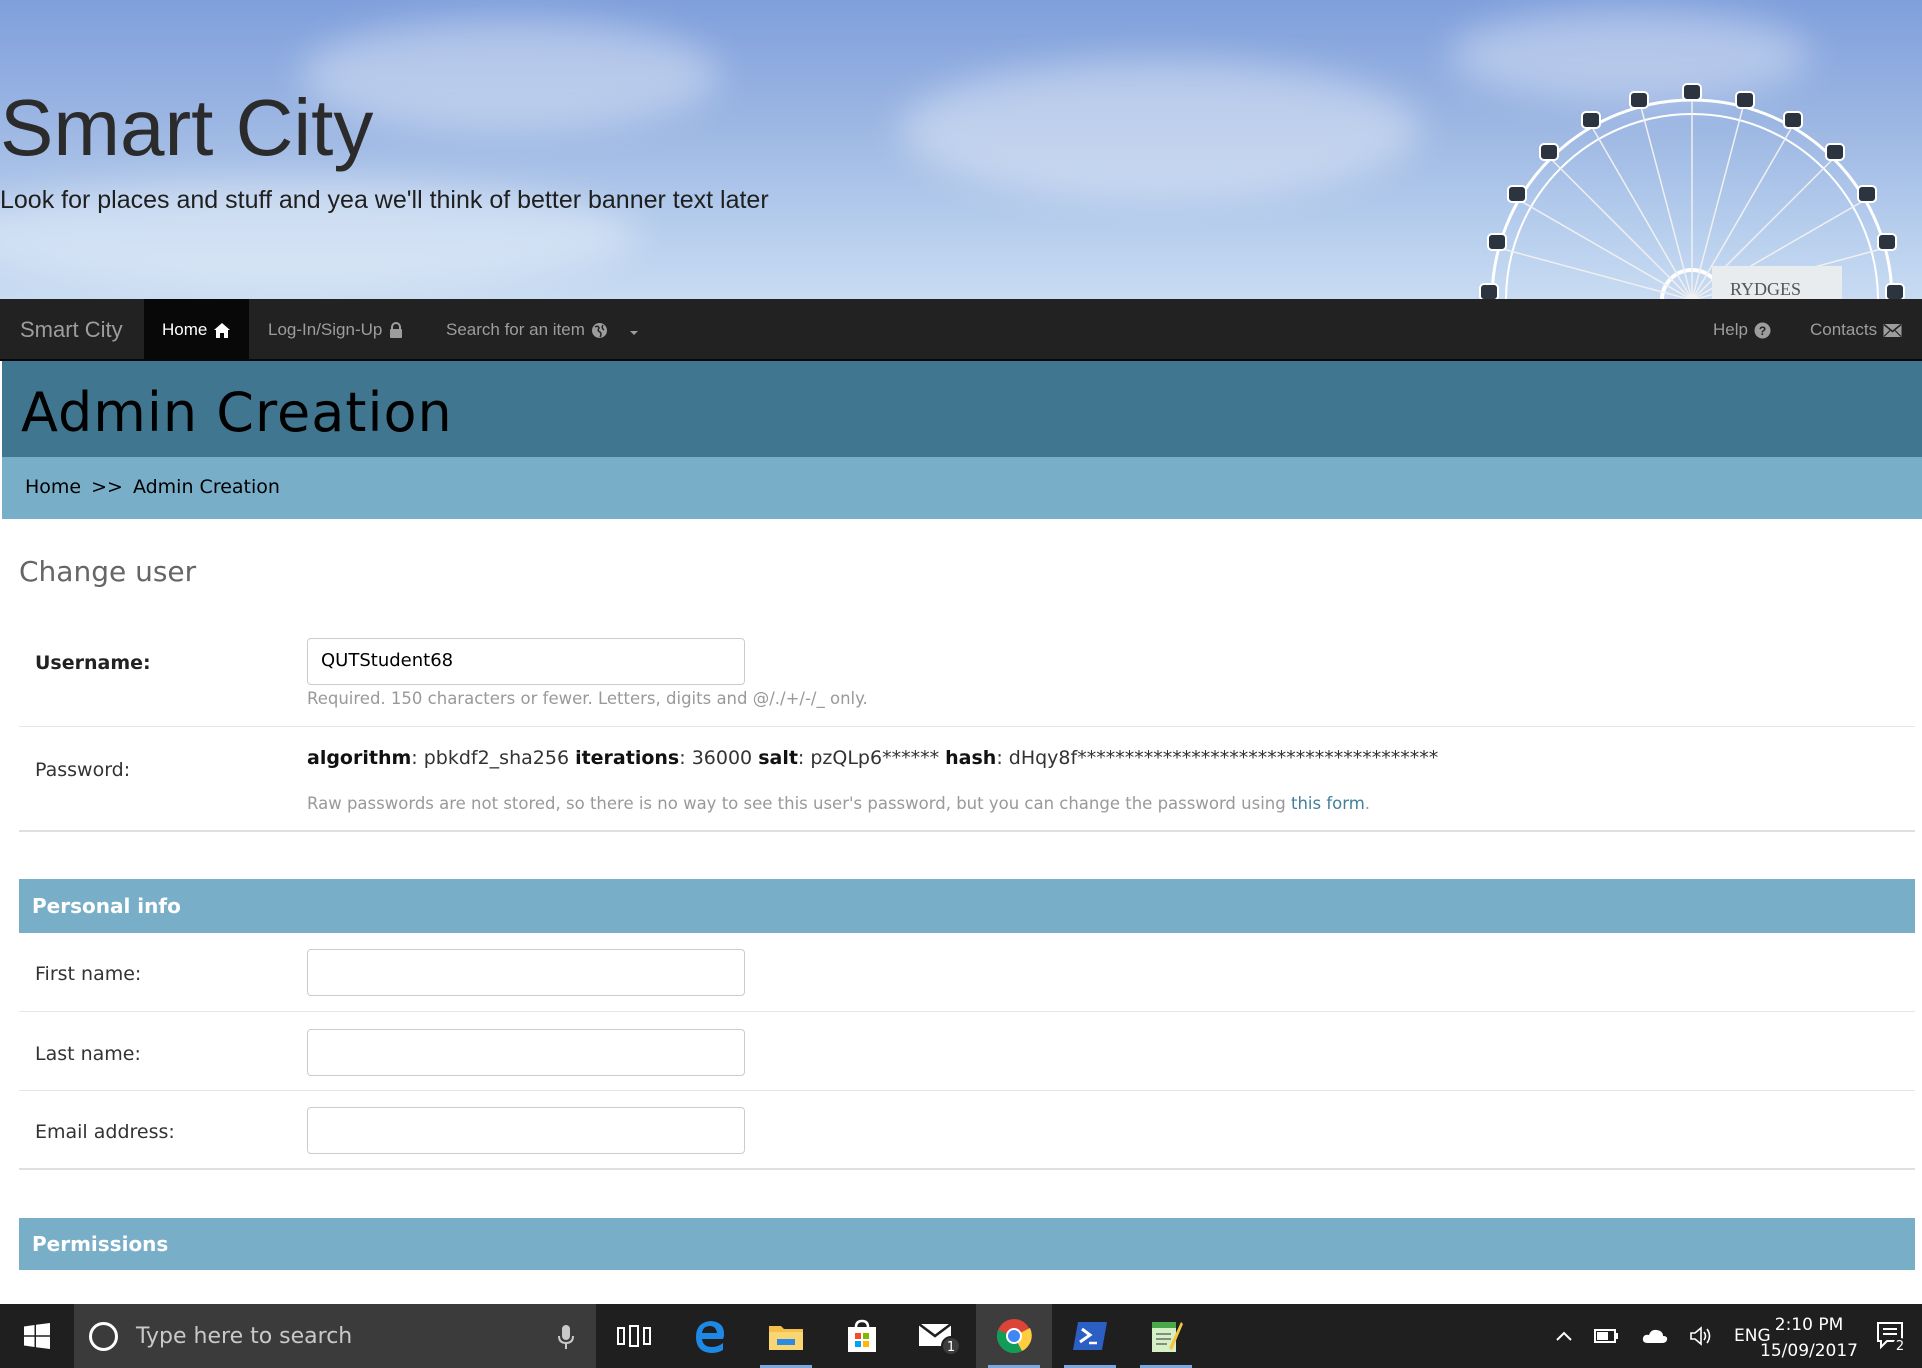 The height and width of the screenshot is (1368, 1922). I want to click on breadcrumb-home-link: Home, so click(53, 487).